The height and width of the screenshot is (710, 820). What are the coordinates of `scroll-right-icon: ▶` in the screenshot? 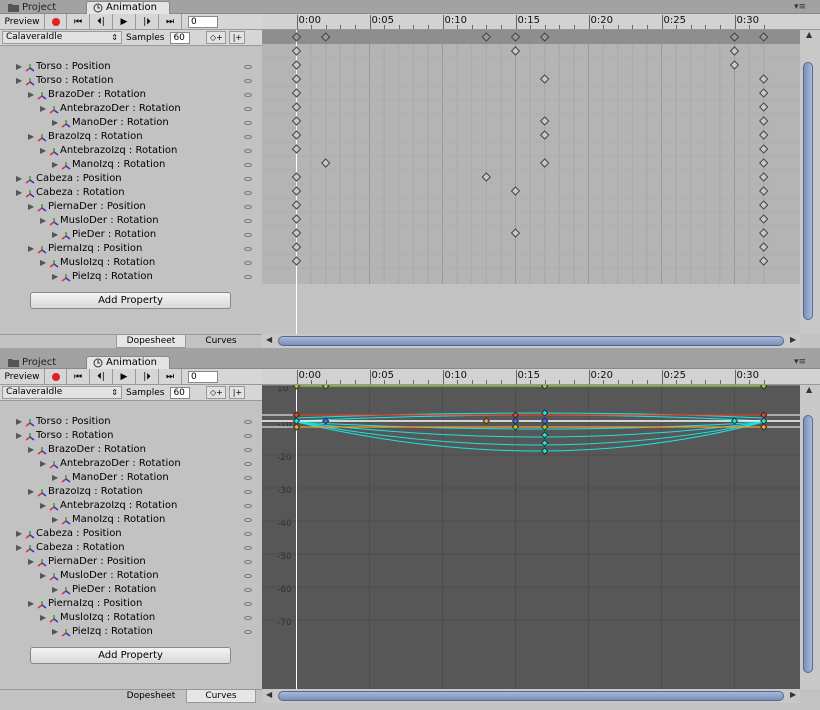 It's located at (793, 694).